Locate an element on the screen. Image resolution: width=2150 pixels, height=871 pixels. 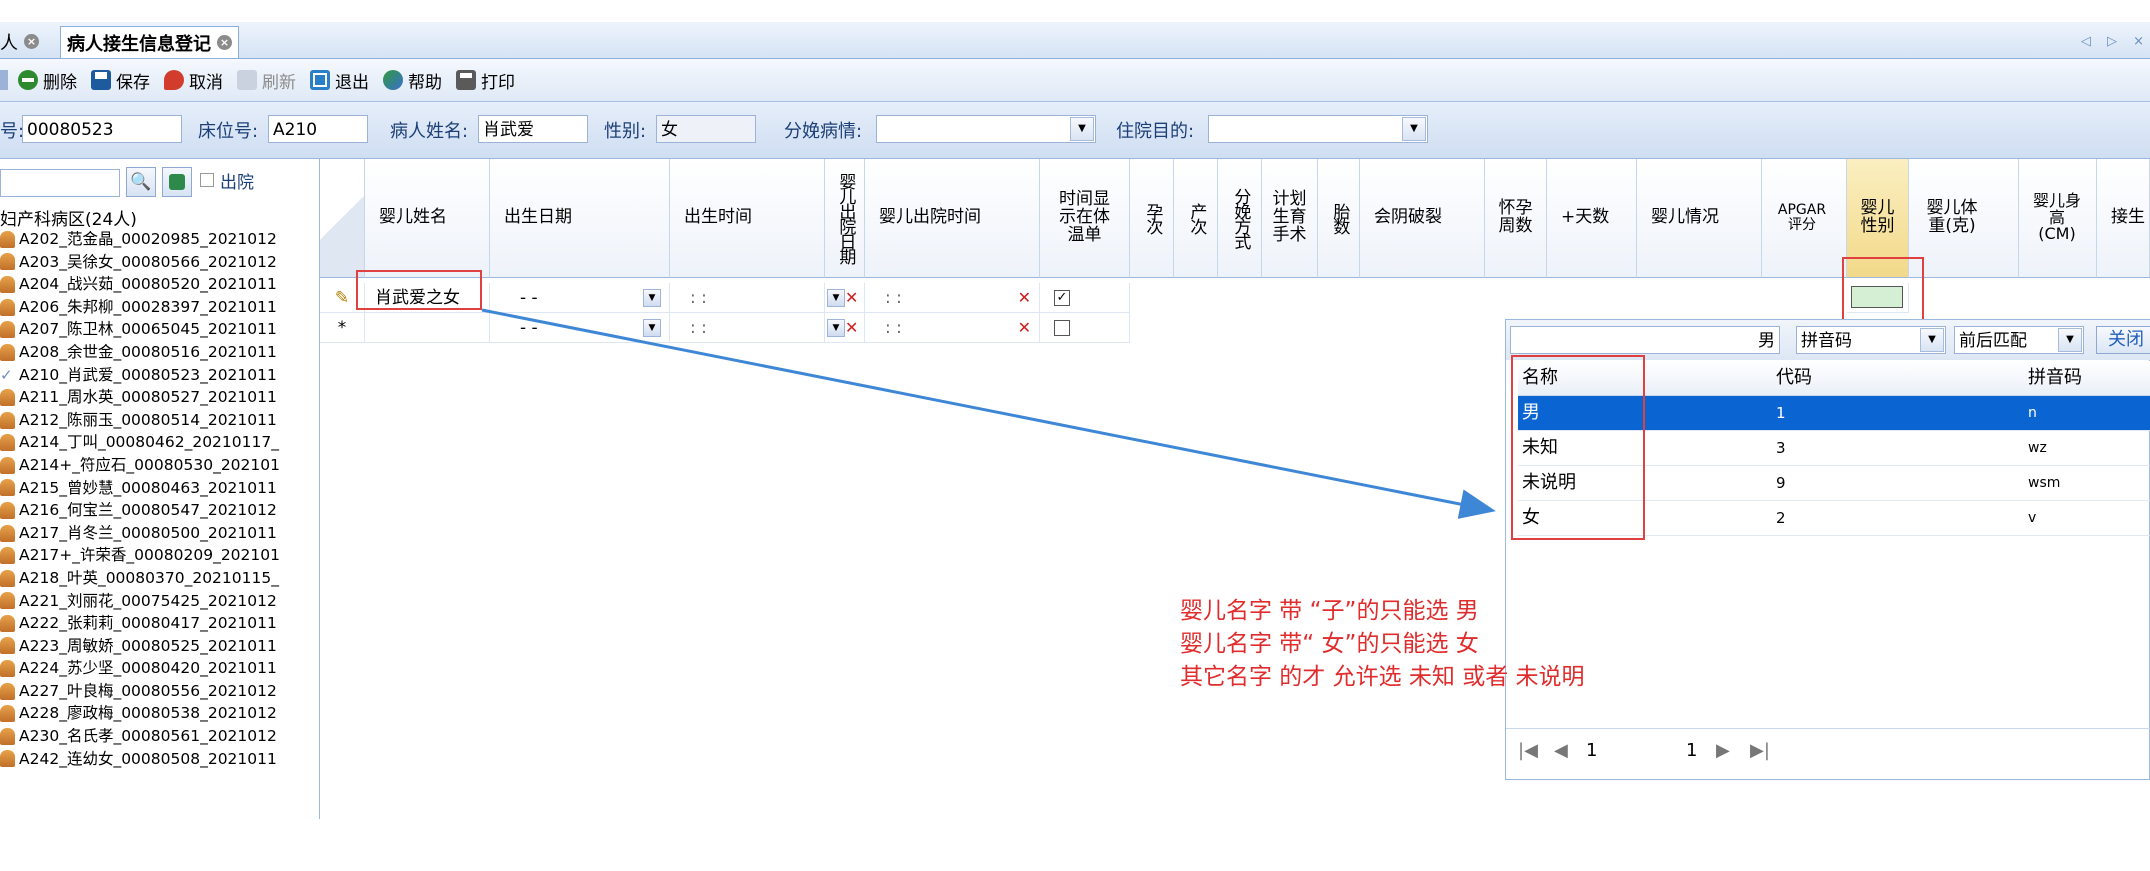
annotation-line-1: 婴儿名字 带 “子”的只能选 男 is located at coordinates (1329, 611).